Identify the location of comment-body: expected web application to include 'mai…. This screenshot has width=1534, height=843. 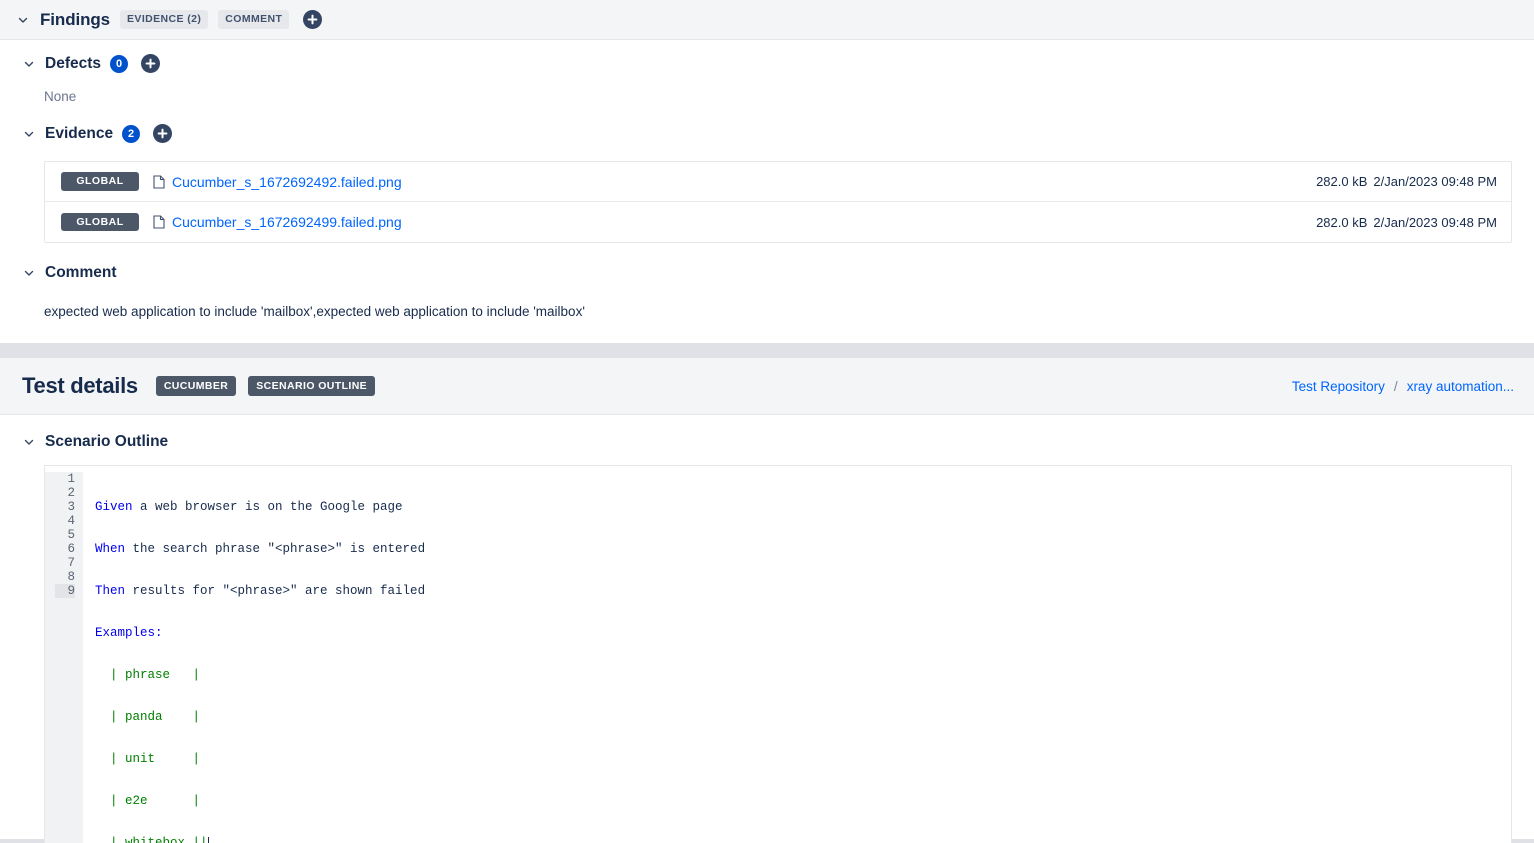
(314, 311).